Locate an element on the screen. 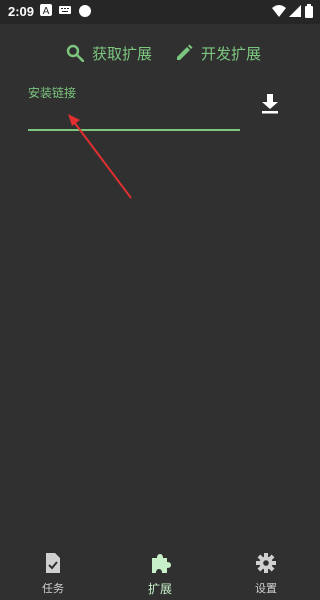 The height and width of the screenshot is (600, 320). puzzle-icon is located at coordinates (161, 563).